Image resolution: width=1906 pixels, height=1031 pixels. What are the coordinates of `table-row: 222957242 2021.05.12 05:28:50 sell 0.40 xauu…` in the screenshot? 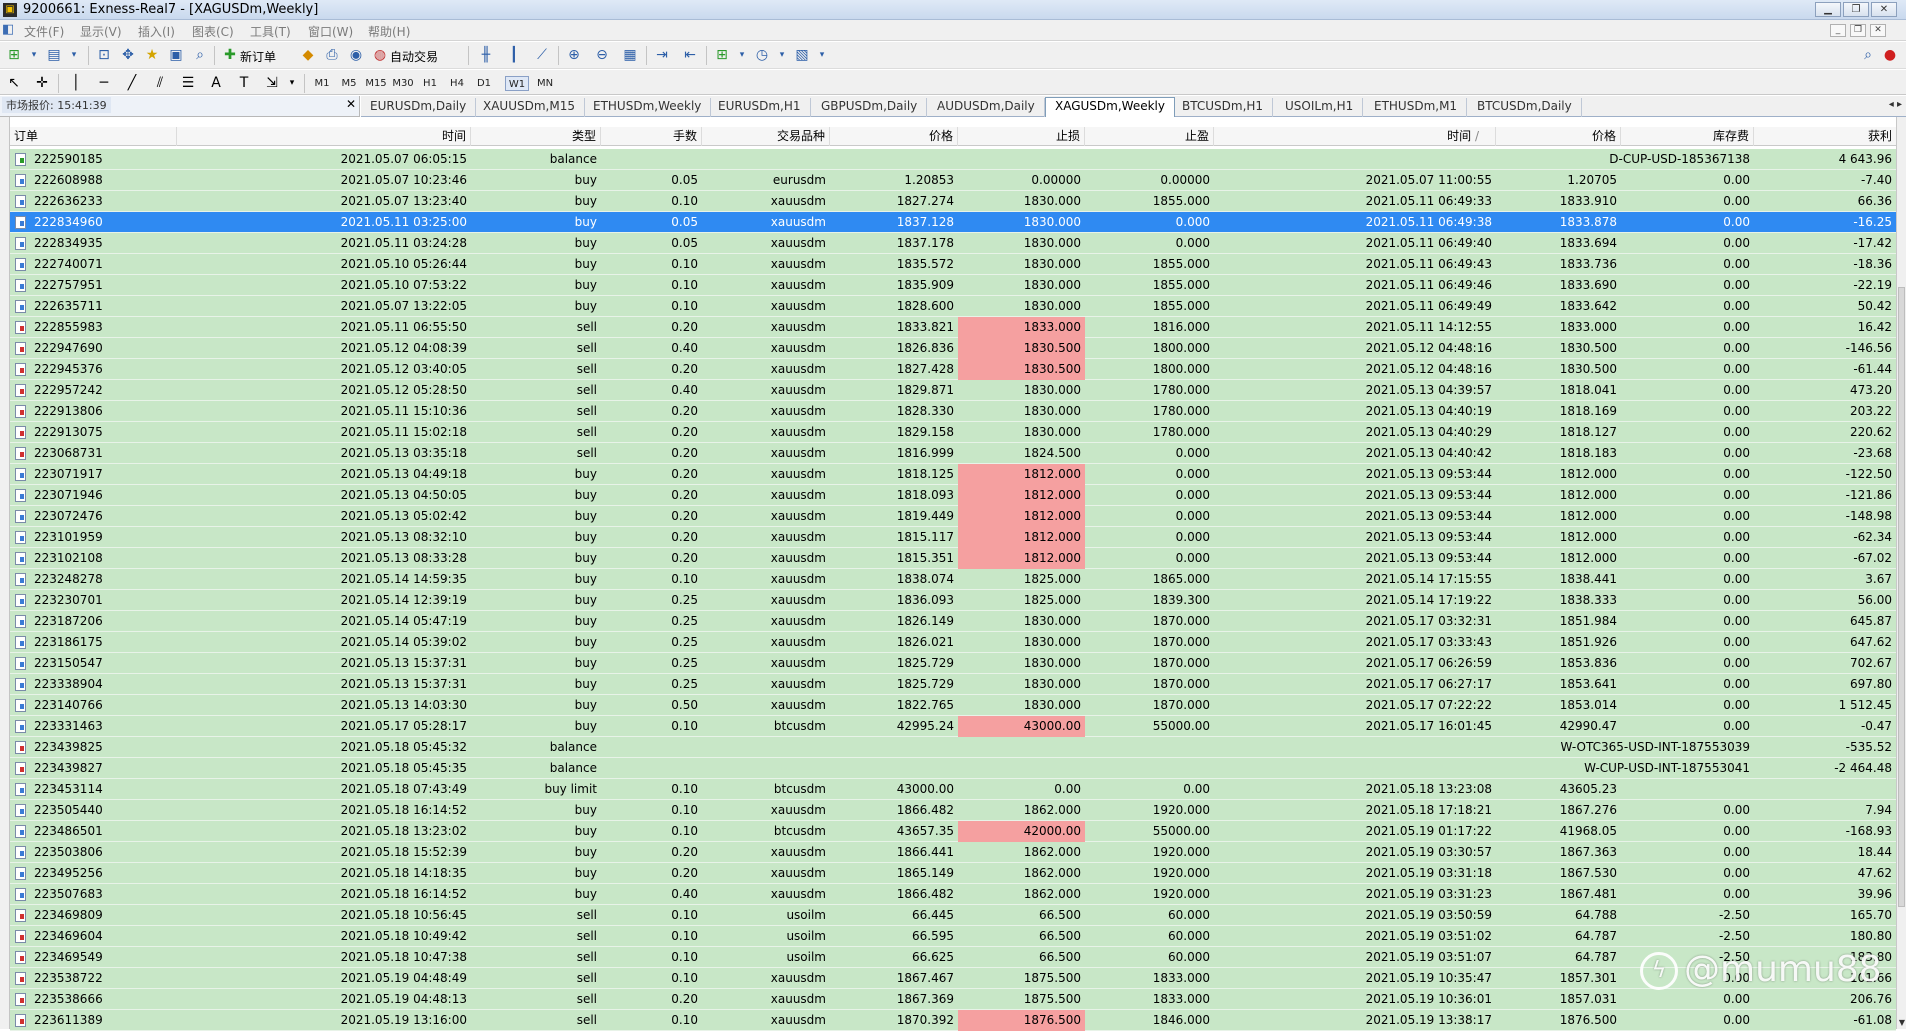 It's located at (953, 390).